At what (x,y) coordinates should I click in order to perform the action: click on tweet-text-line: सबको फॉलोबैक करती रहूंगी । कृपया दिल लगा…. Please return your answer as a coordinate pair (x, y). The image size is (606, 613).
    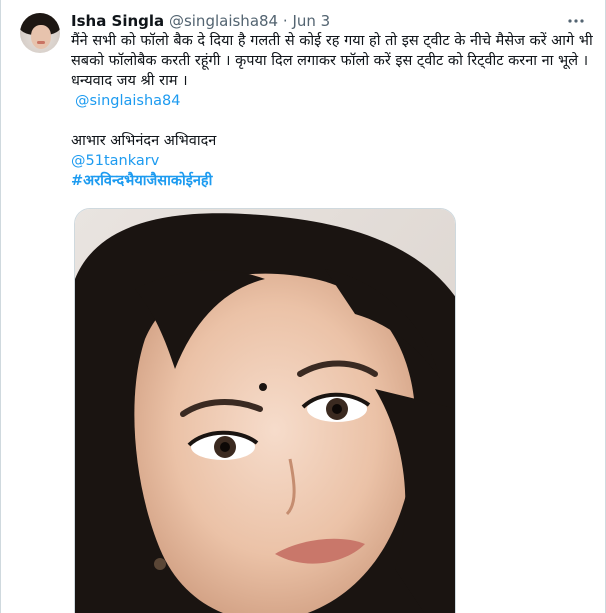
    Looking at the image, I should click on (330, 61).